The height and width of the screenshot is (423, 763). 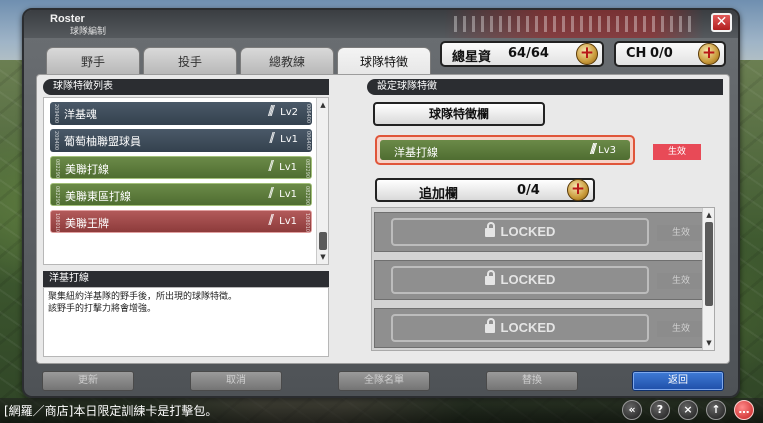 What do you see at coordinates (87, 223) in the screenshot?
I see `item-name: 美聯王牌` at bounding box center [87, 223].